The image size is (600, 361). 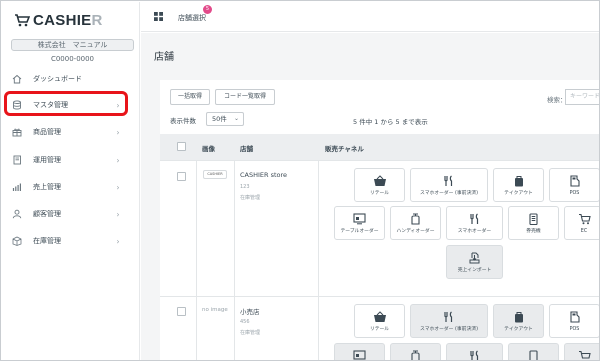 What do you see at coordinates (192, 18) in the screenshot?
I see `store-select-link: 店舗選択` at bounding box center [192, 18].